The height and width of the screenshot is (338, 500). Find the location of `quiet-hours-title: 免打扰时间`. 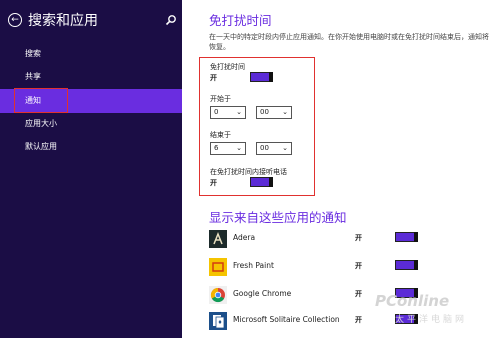

quiet-hours-title: 免打扰时间 is located at coordinates (240, 20).